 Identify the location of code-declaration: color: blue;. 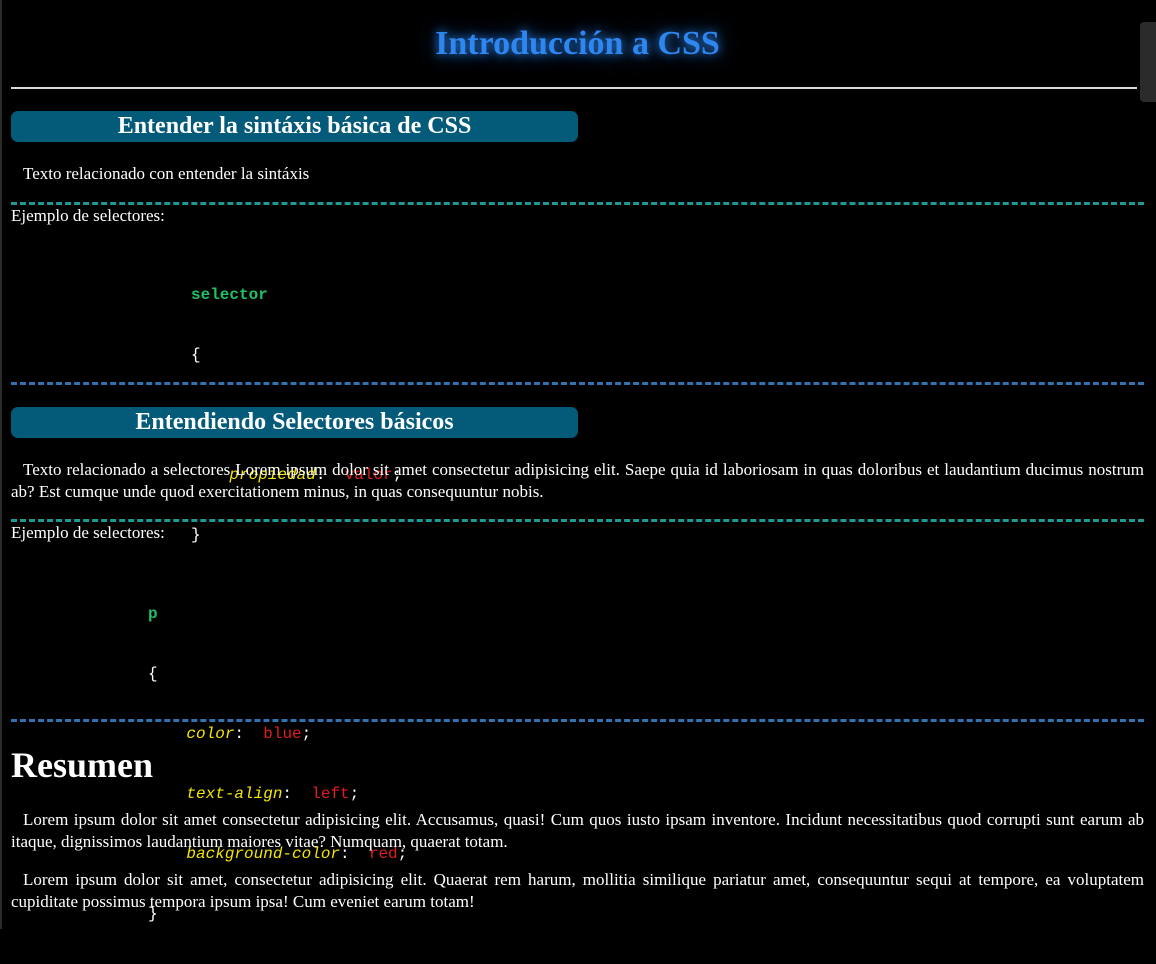
(249, 734).